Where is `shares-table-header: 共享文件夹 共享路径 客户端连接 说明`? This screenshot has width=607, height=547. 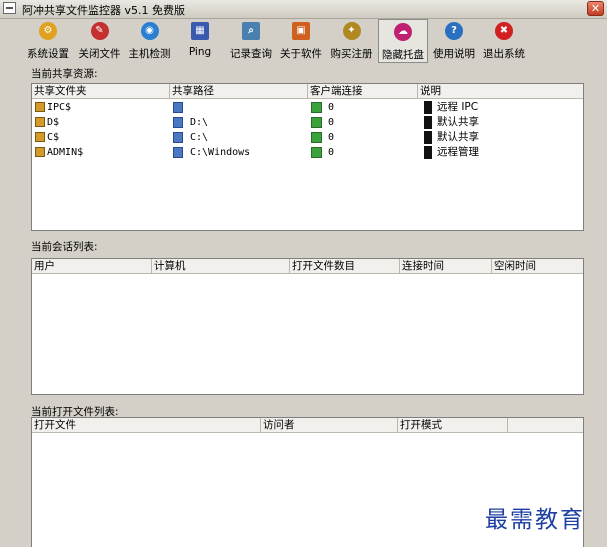 shares-table-header: 共享文件夹 共享路径 客户端连接 说明 is located at coordinates (307, 91).